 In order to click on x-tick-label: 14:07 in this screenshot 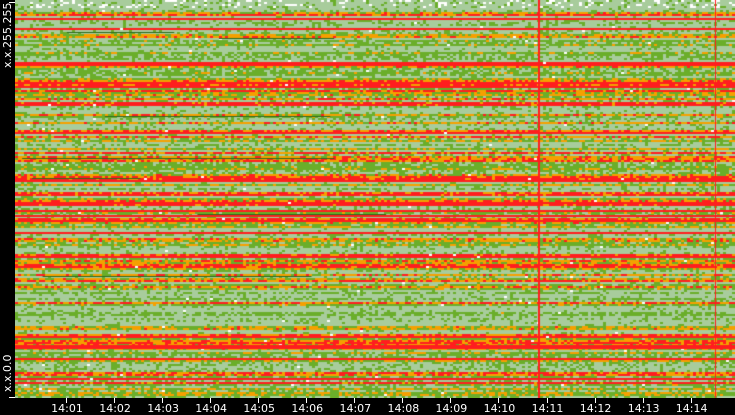, I will do `click(355, 408)`.